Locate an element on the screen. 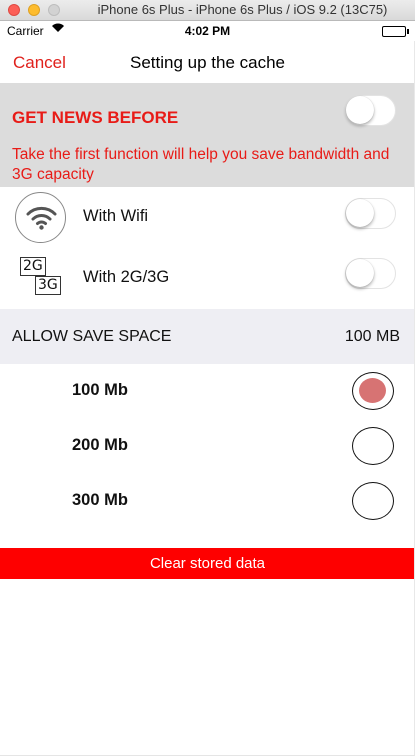 The image size is (415, 756). minimize-window-button is located at coordinates (34, 10).